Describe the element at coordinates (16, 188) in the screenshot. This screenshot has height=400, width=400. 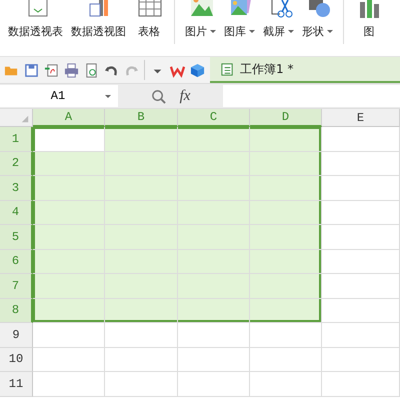
I see `row-header: 3` at that location.